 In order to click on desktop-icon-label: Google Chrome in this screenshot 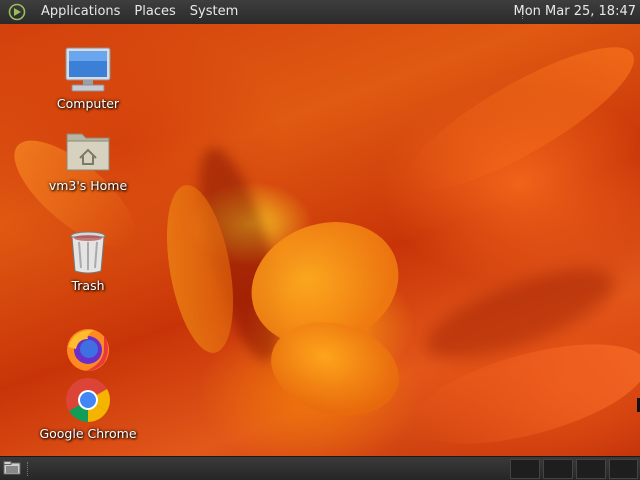, I will do `click(88, 433)`.